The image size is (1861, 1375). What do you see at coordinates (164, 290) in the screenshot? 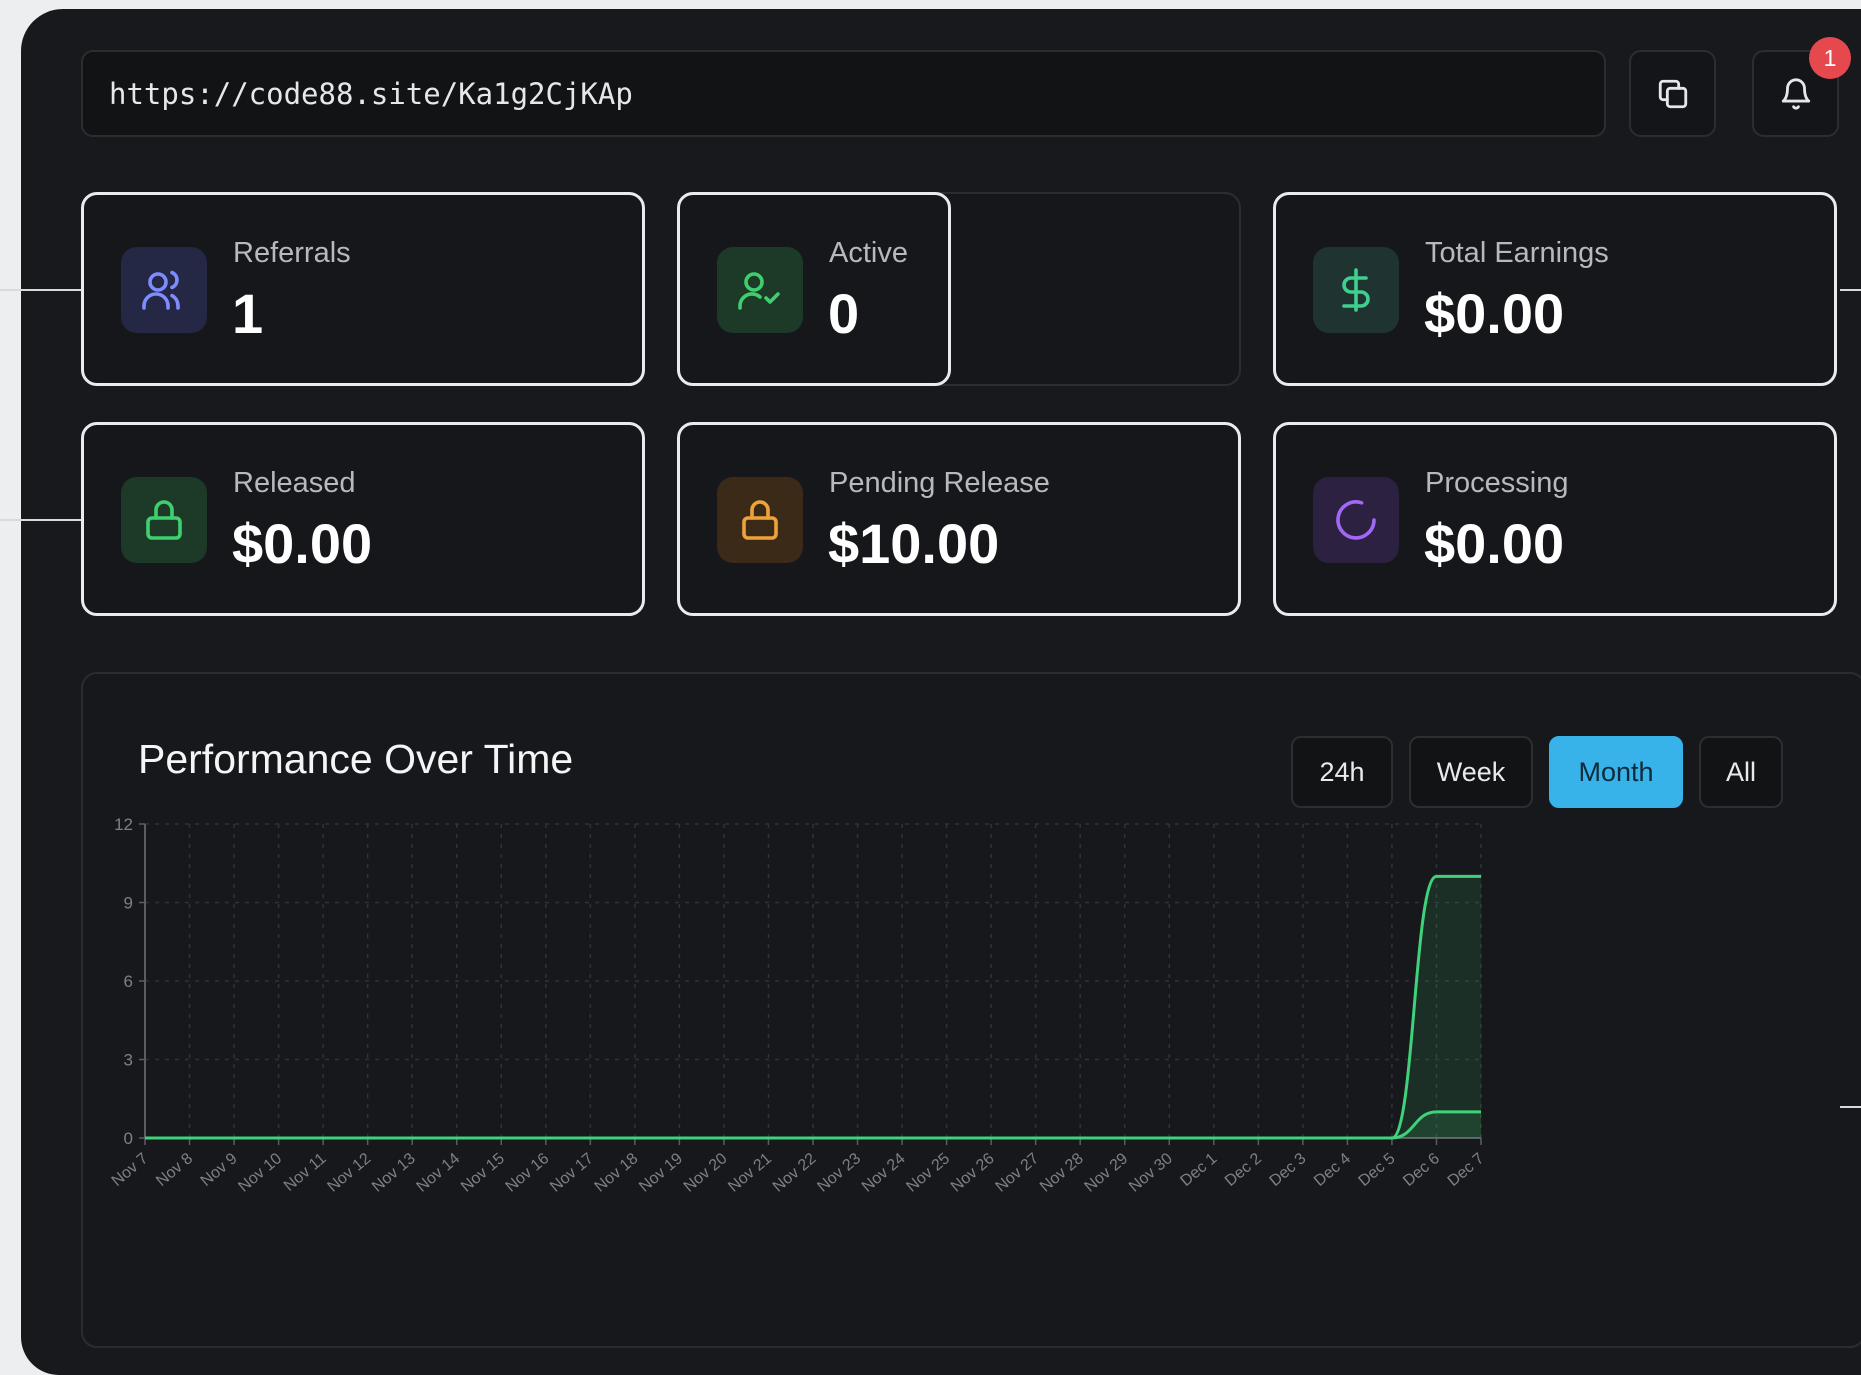
I see `users-icon` at bounding box center [164, 290].